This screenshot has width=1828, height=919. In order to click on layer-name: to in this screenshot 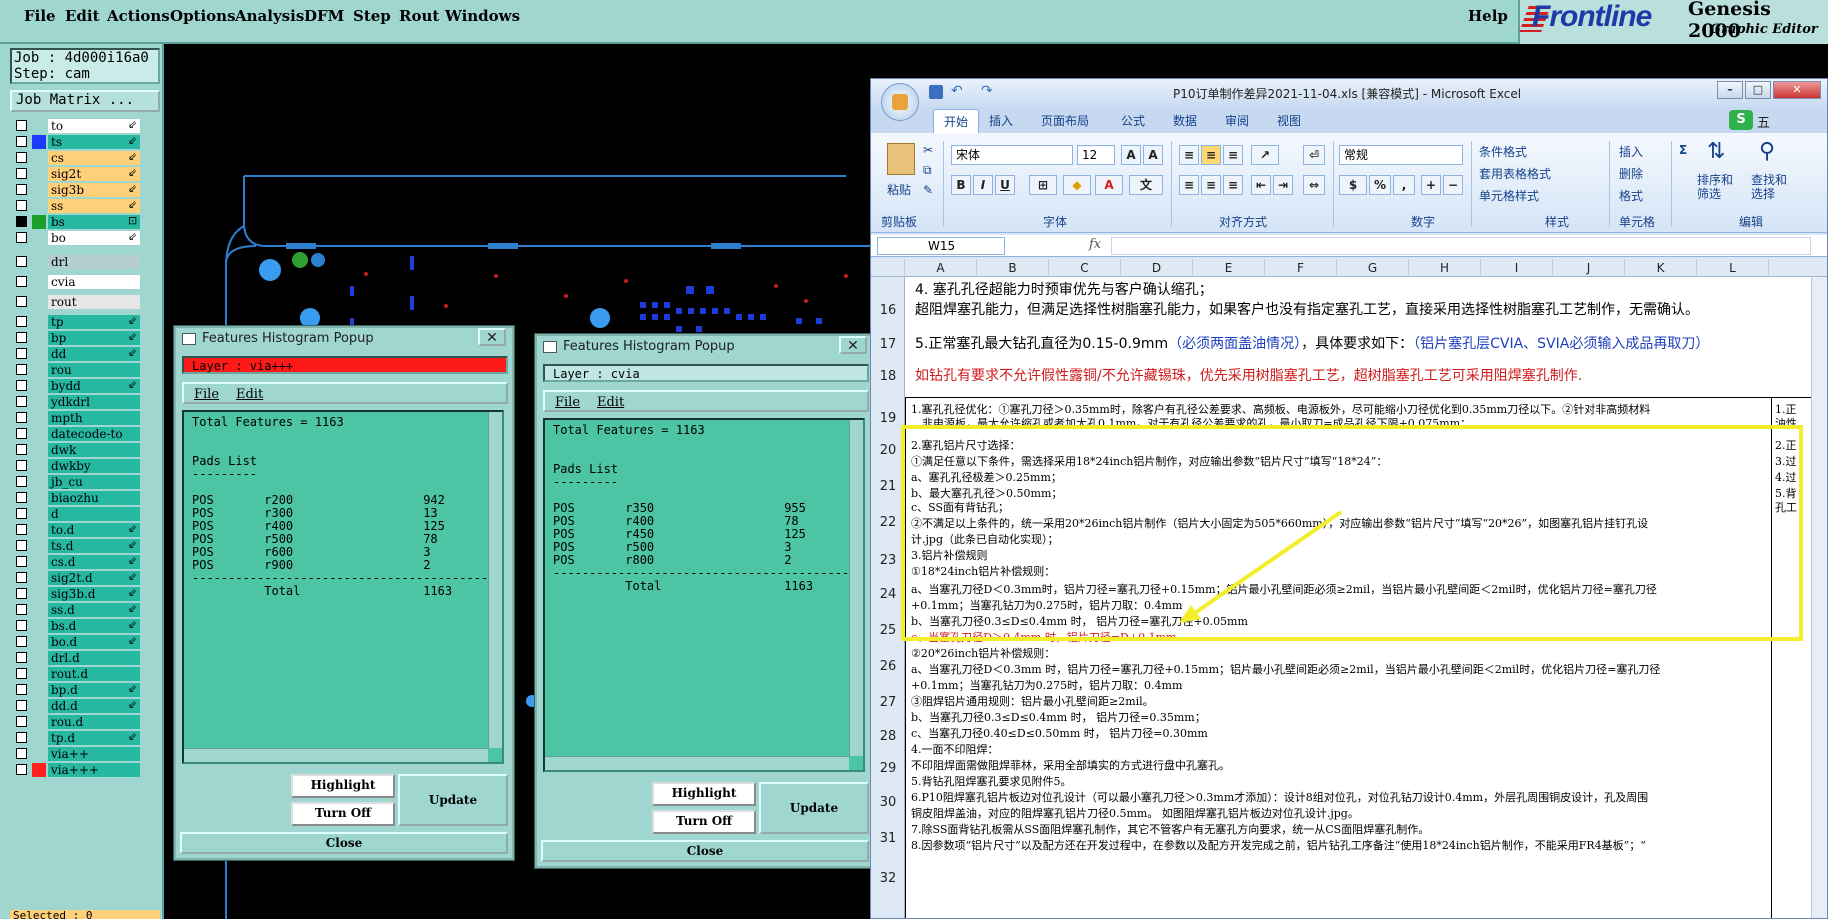, I will do `click(94, 126)`.